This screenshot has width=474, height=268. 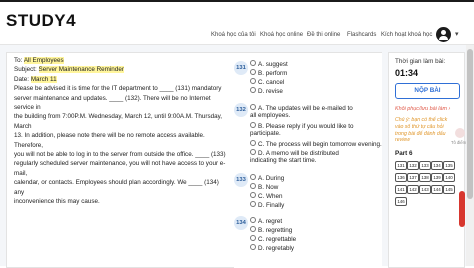 What do you see at coordinates (449, 177) in the screenshot?
I see `question-nav-button: 140` at bounding box center [449, 177].